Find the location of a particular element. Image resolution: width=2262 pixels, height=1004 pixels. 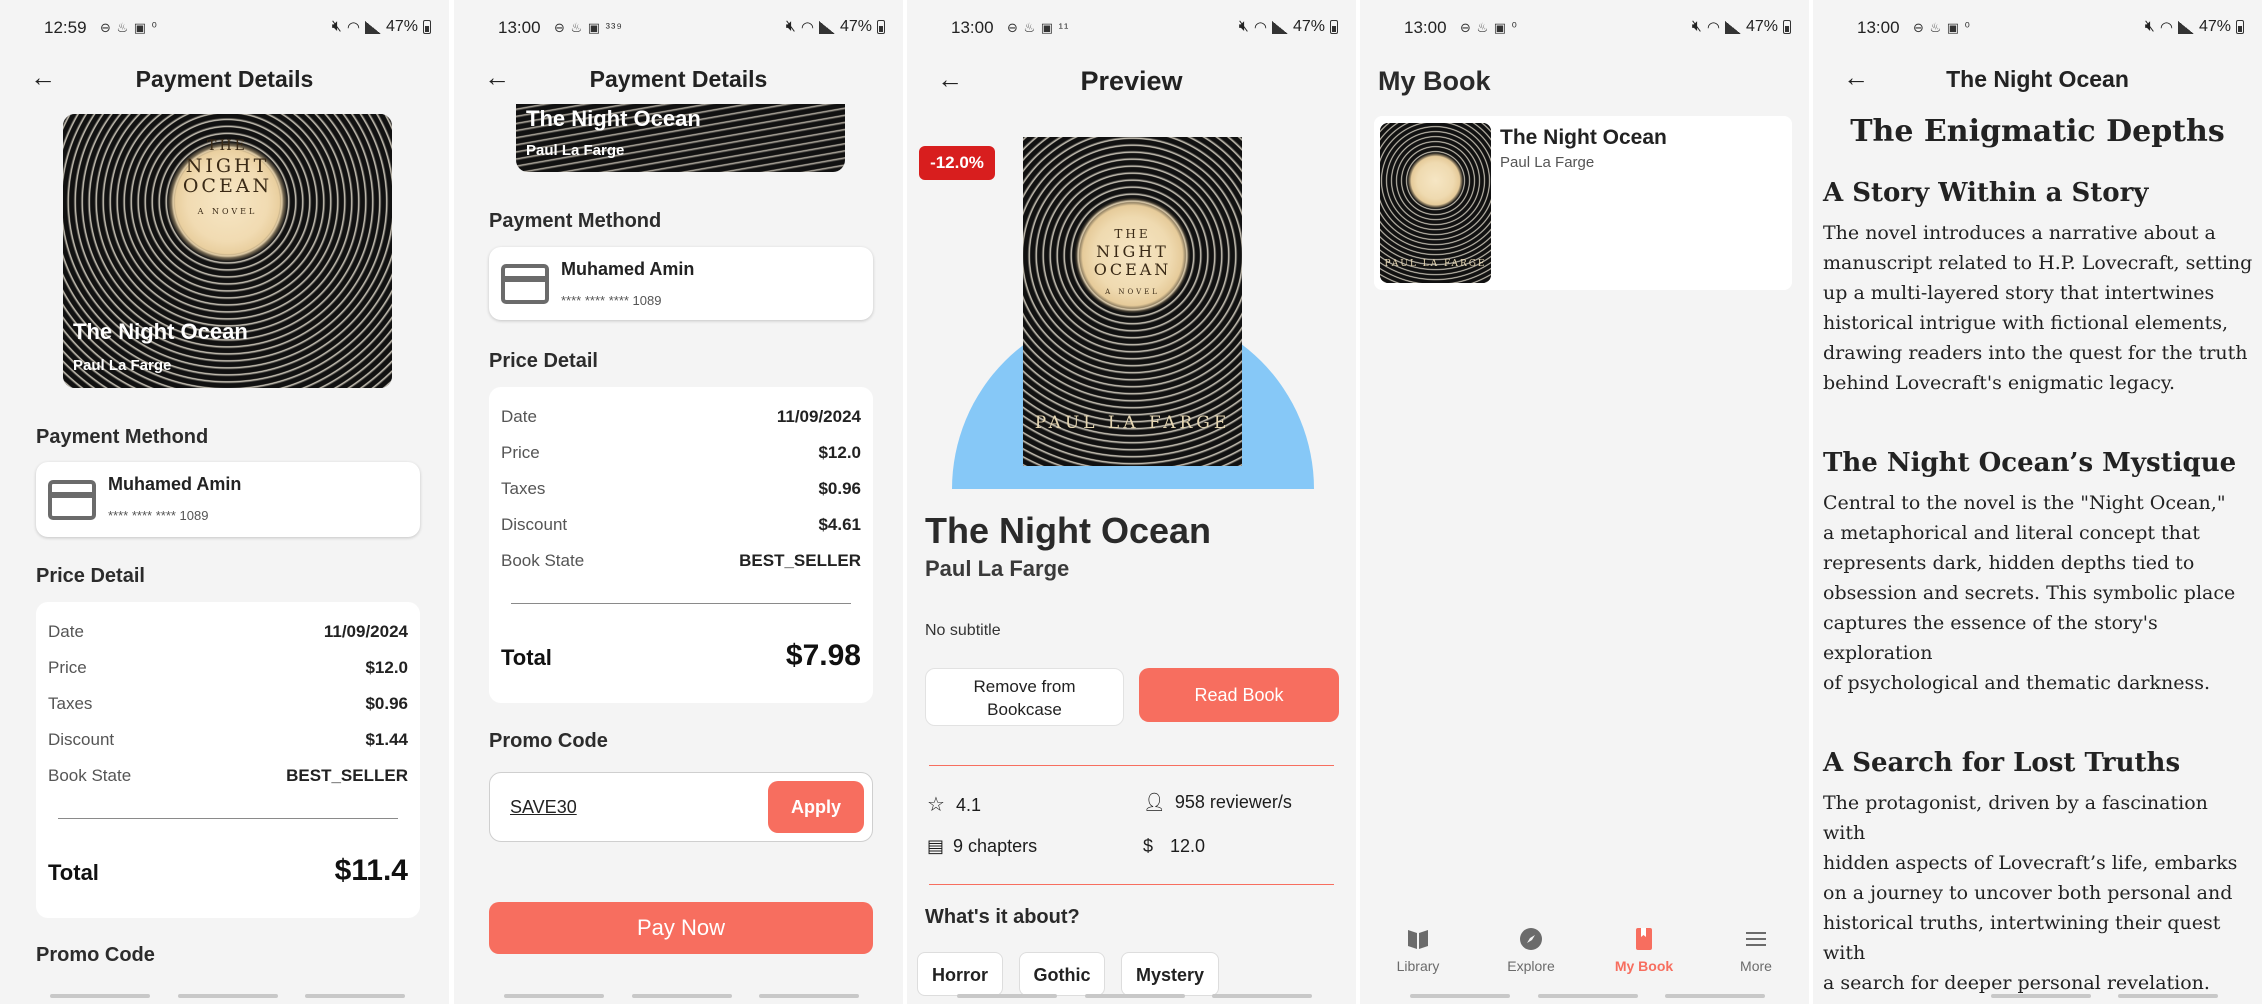

cover-author-caps: PAUL LA FARGE is located at coordinates (1132, 423).